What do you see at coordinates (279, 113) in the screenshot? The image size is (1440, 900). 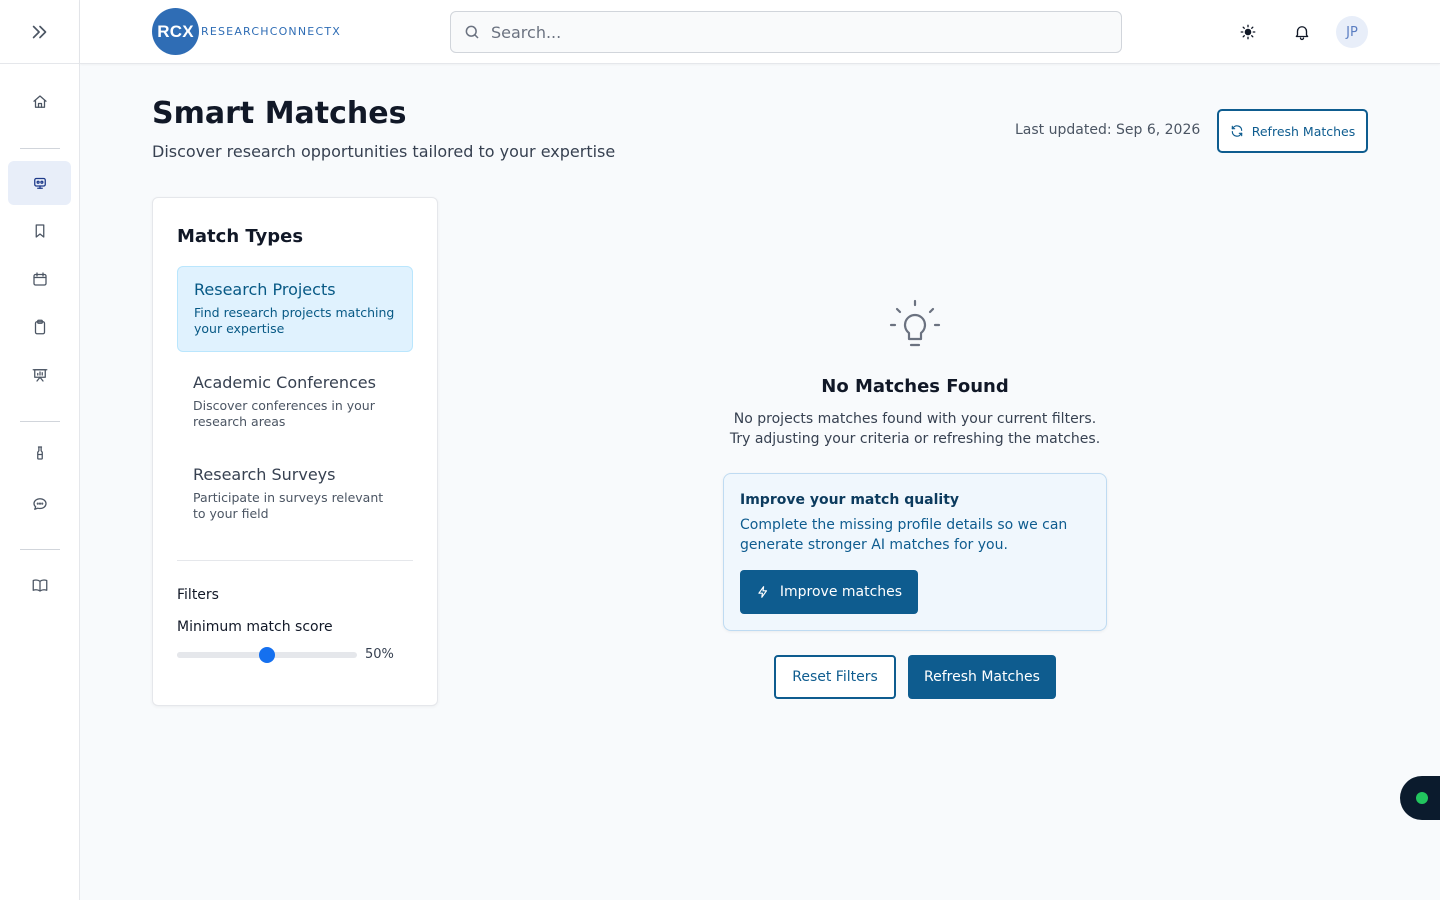 I see `page-title: Smart Matches` at bounding box center [279, 113].